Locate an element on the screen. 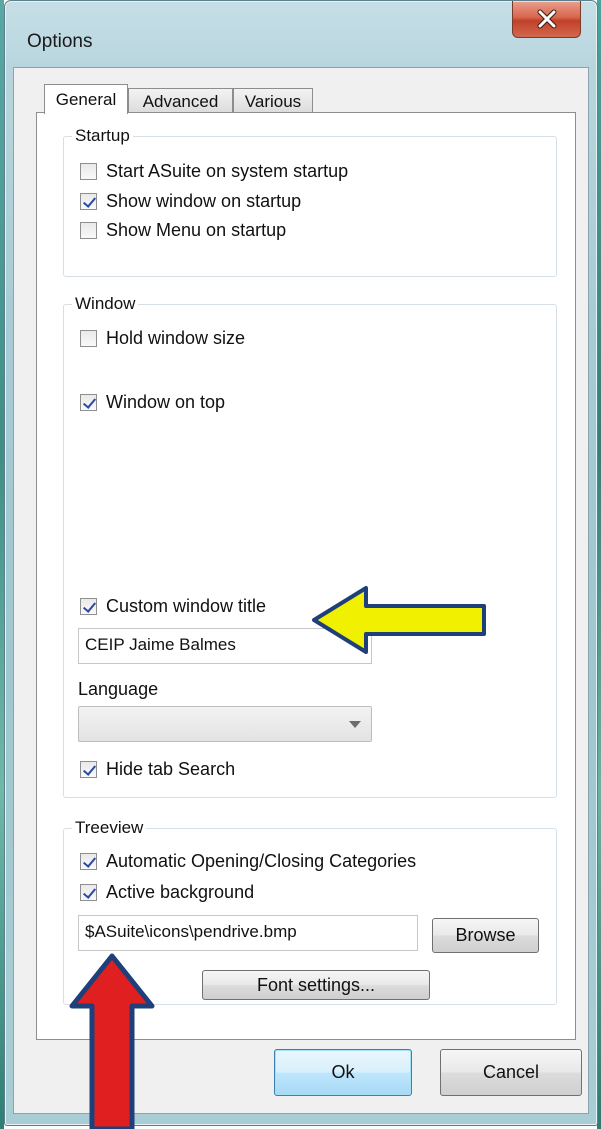 Image resolution: width=601 pixels, height=1129 pixels. window-title: Options is located at coordinates (60, 41).